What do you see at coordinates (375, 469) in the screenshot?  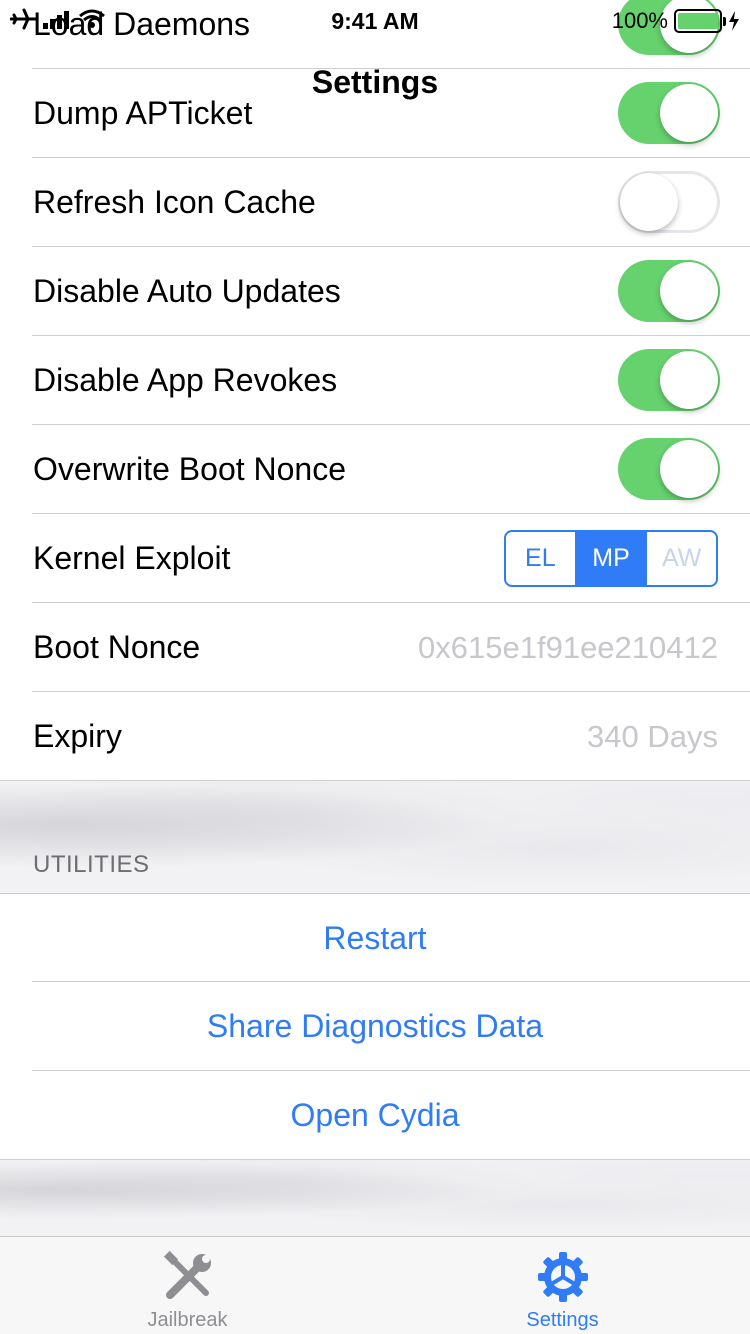 I see `setting-row-overwrite-boot-nonce: Overwrite Boot Nonce` at bounding box center [375, 469].